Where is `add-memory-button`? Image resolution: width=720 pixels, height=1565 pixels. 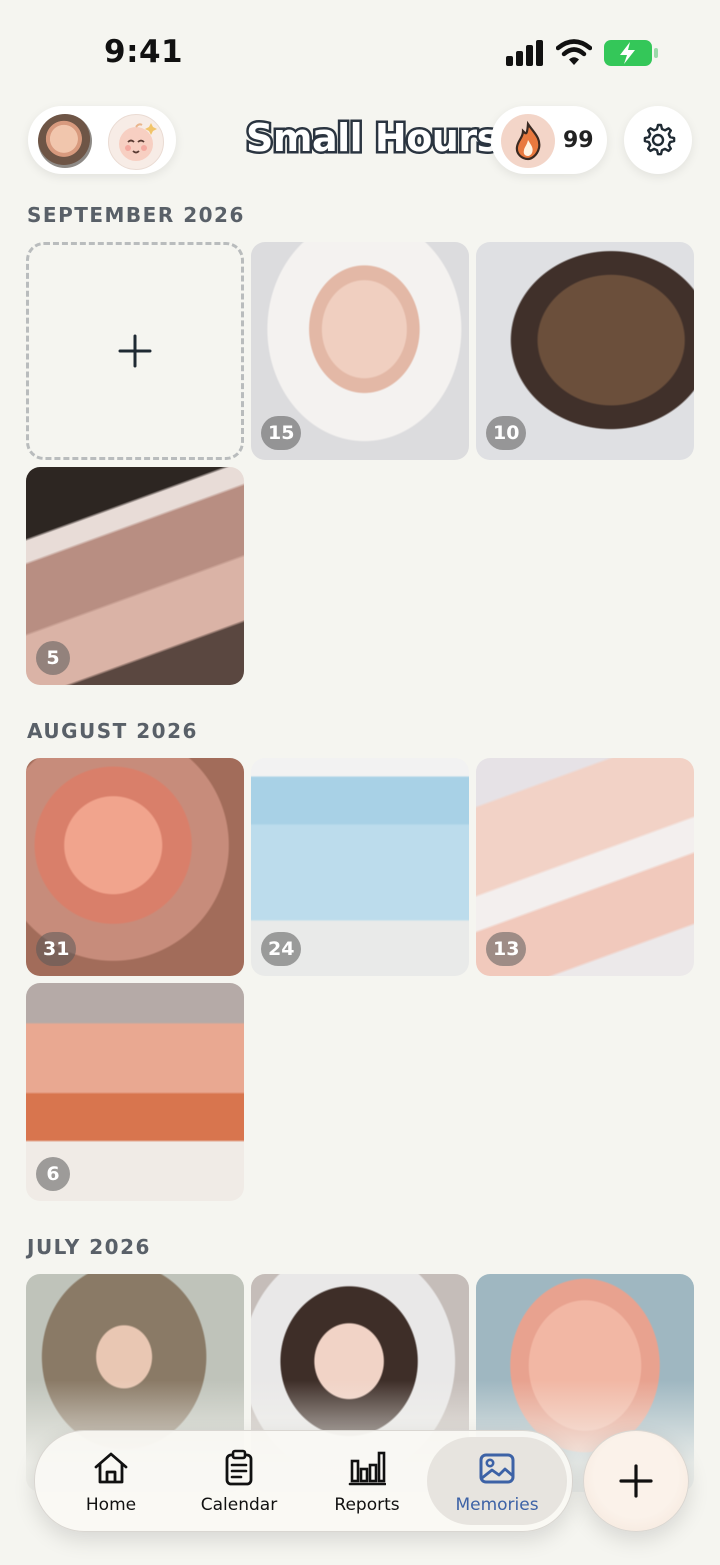
add-memory-button is located at coordinates (135, 351).